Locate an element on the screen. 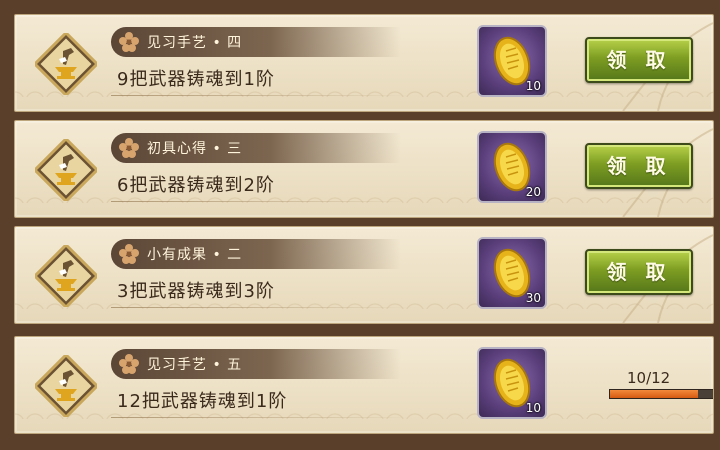 The width and height of the screenshot is (720, 450). reward-item: 20 is located at coordinates (512, 167).